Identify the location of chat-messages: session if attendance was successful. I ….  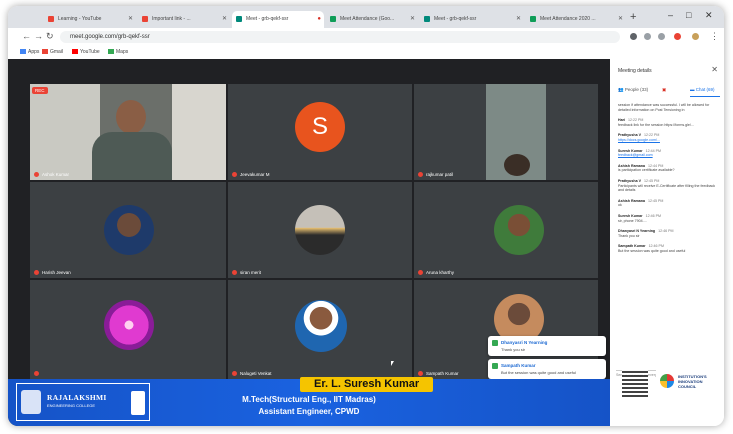
(668, 181).